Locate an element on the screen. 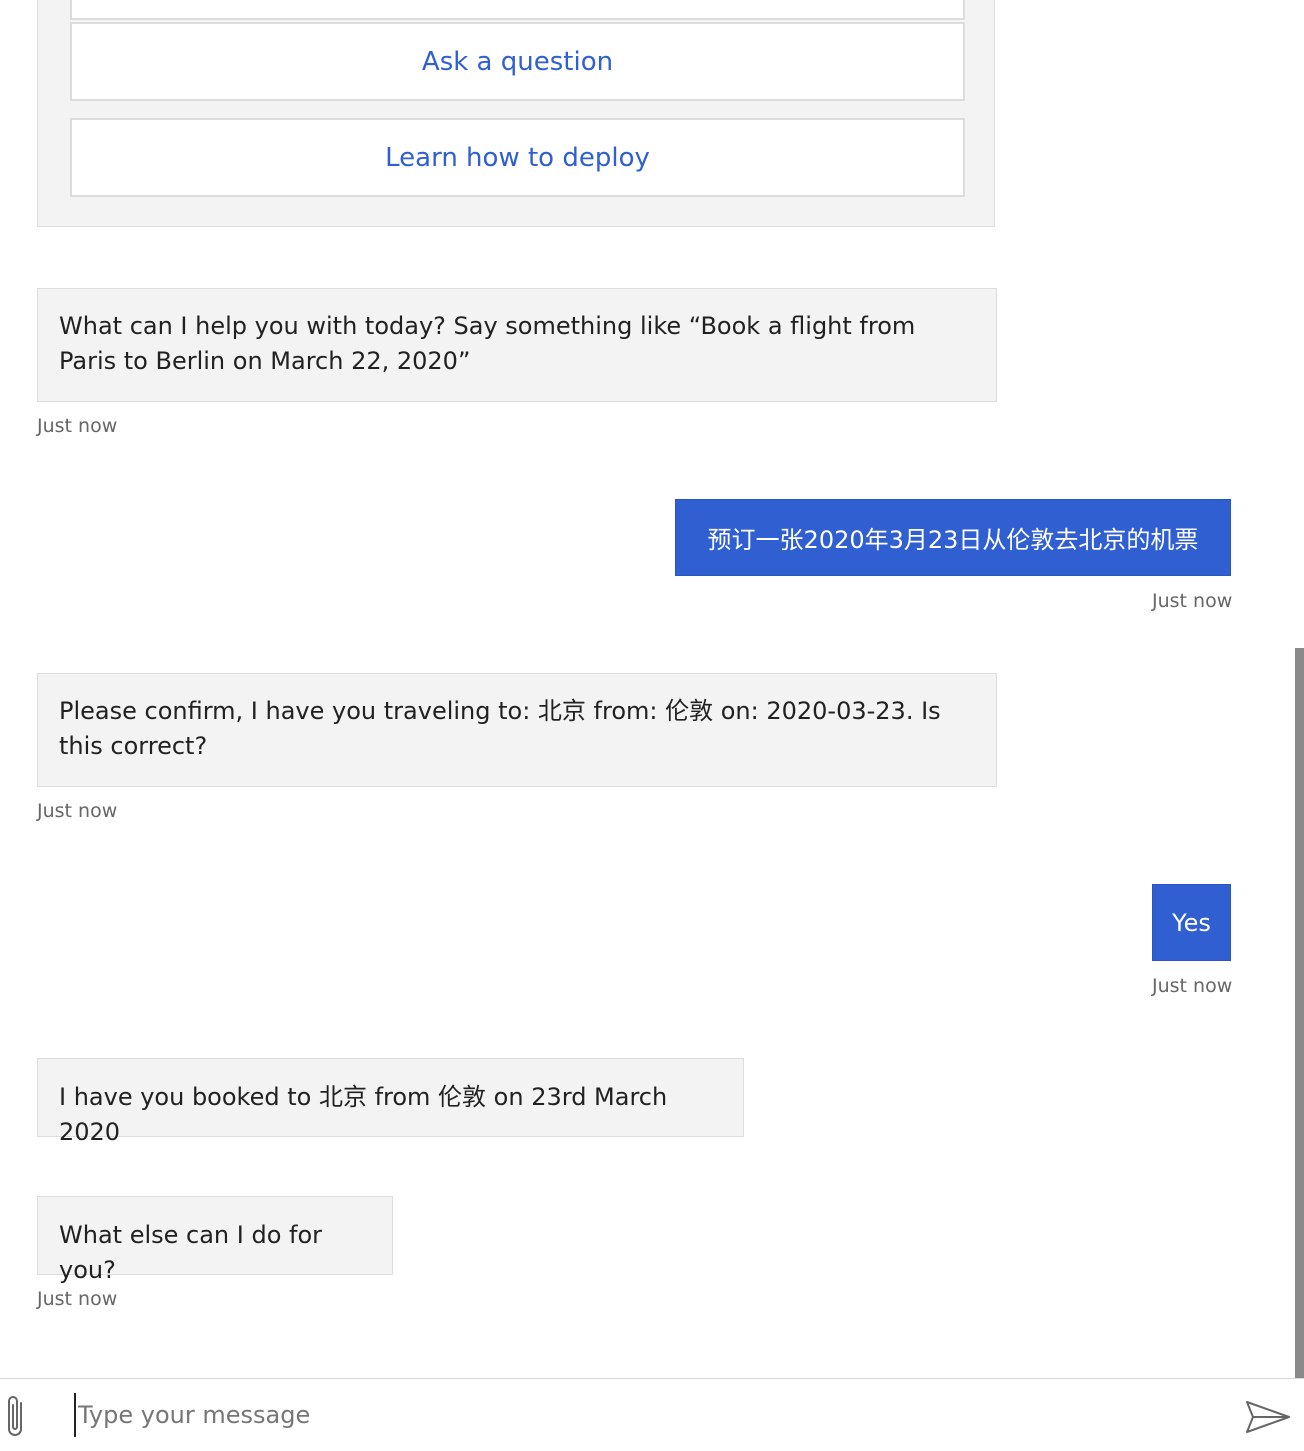  learn-deploy-button: Learn how to deploy is located at coordinates (517, 157).